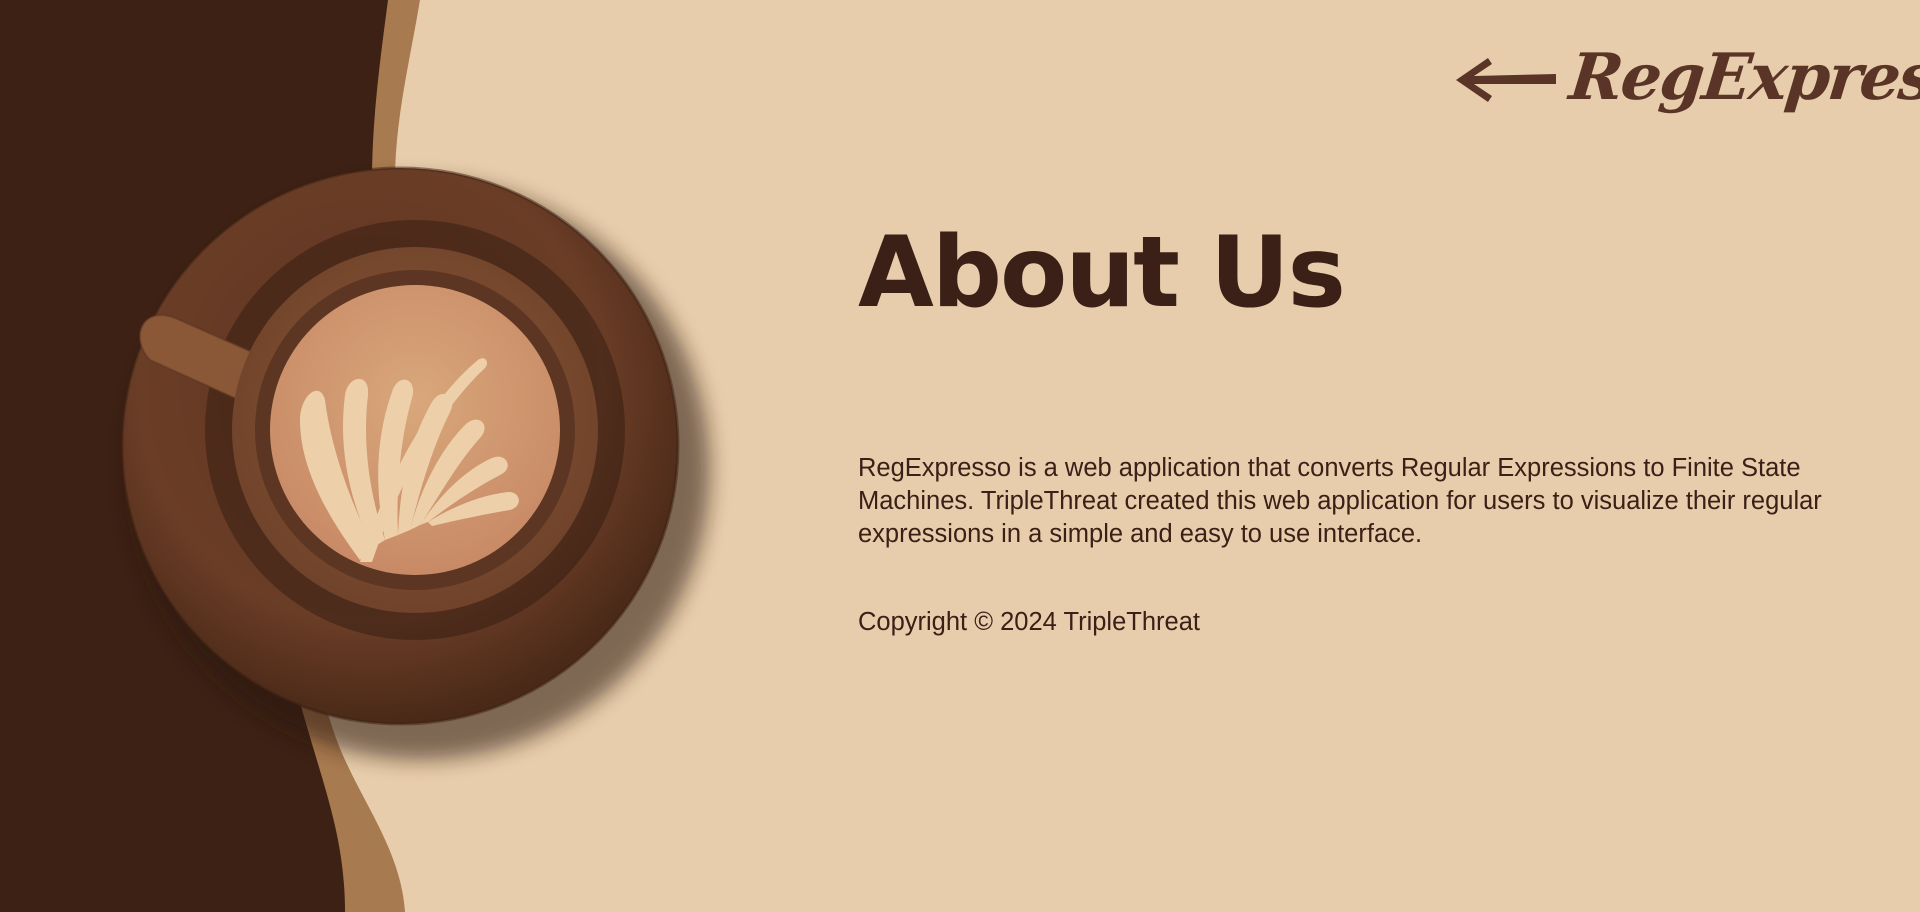  What do you see at coordinates (1102, 273) in the screenshot?
I see `page-title: About Us` at bounding box center [1102, 273].